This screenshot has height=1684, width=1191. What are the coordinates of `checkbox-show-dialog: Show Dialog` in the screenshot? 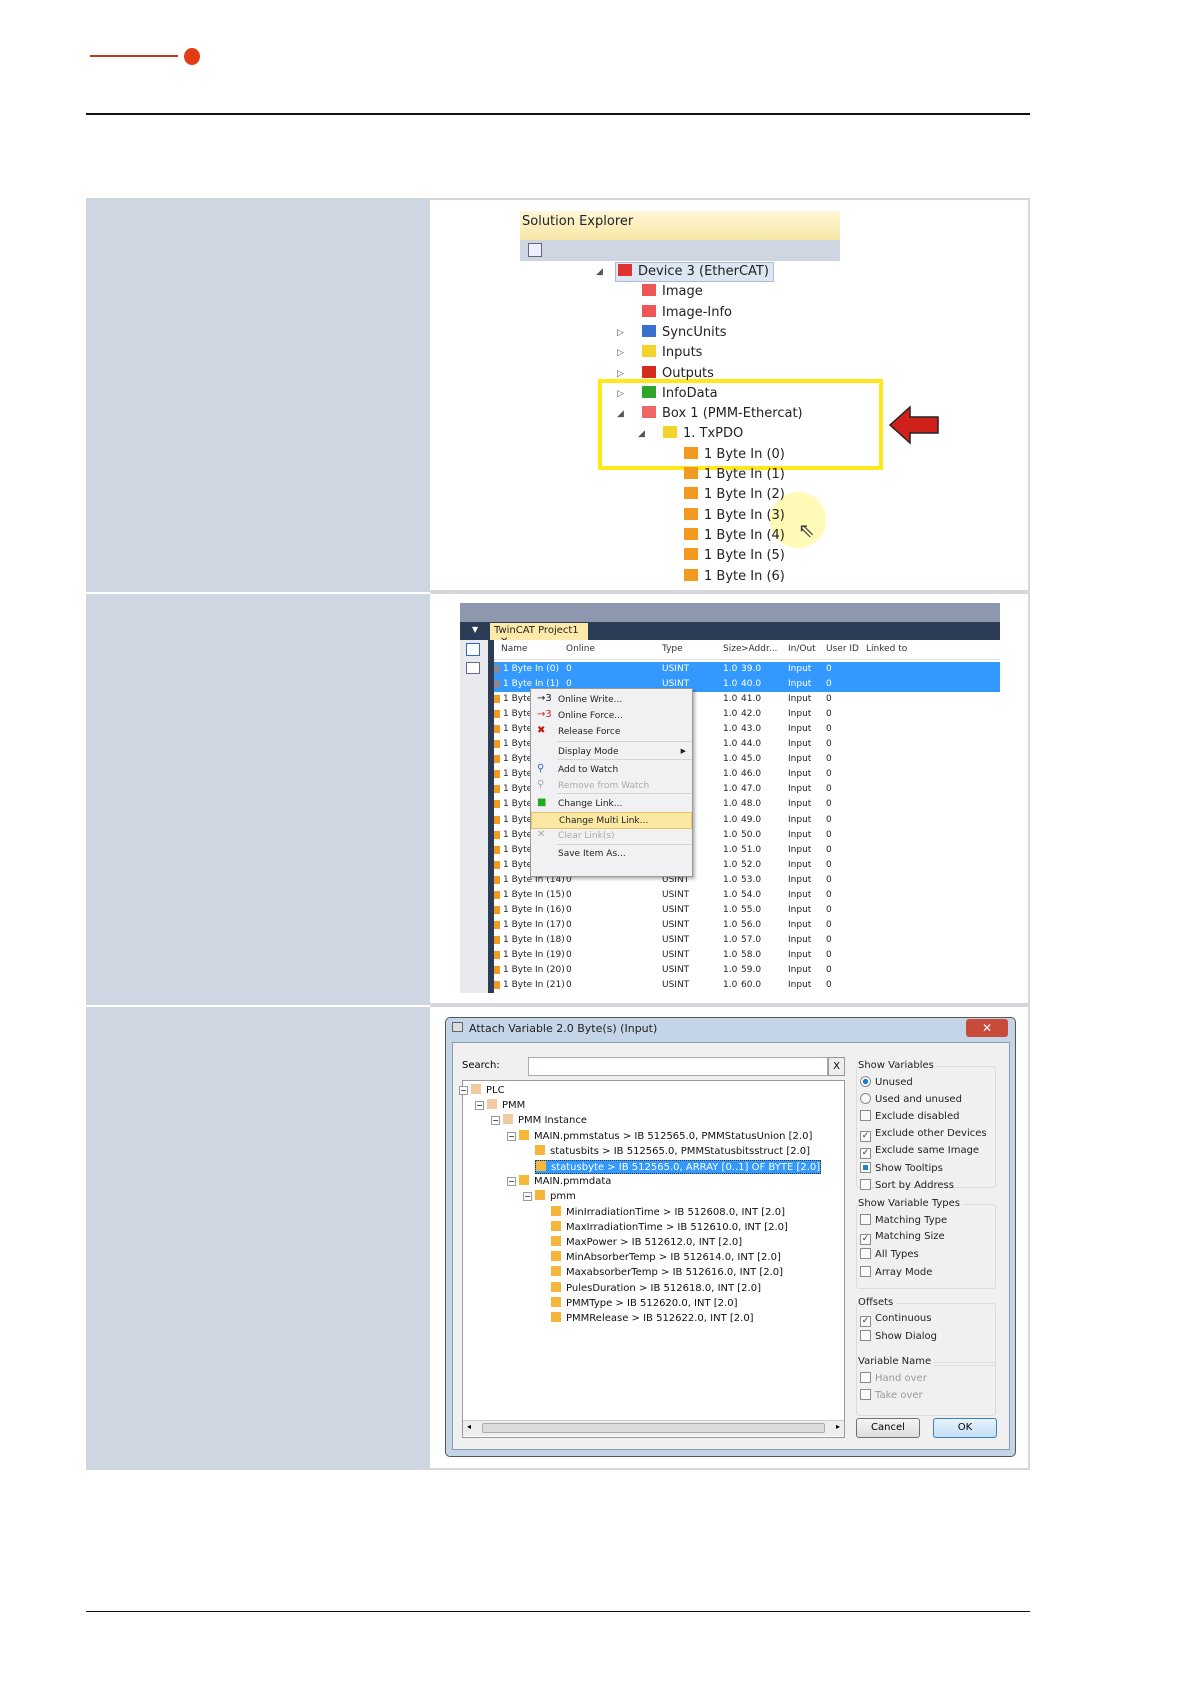 It's located at (898, 1336).